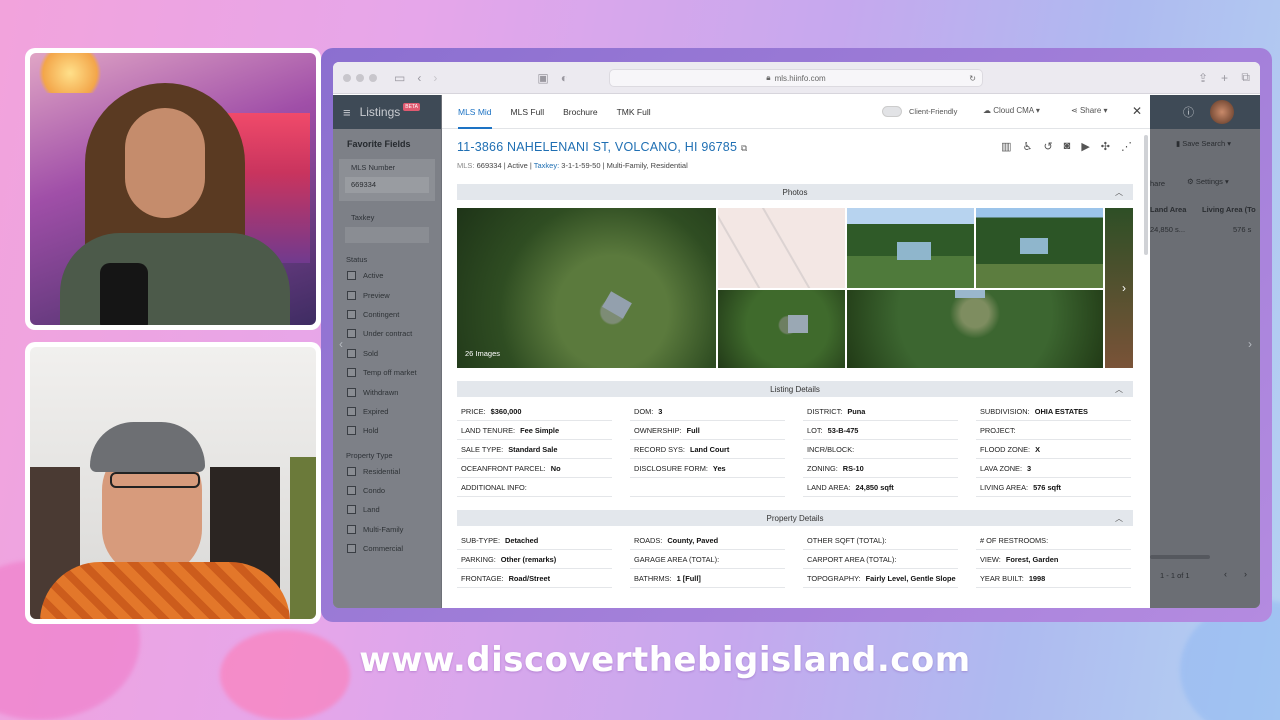  I want to click on share-partial: hare, so click(1157, 183).